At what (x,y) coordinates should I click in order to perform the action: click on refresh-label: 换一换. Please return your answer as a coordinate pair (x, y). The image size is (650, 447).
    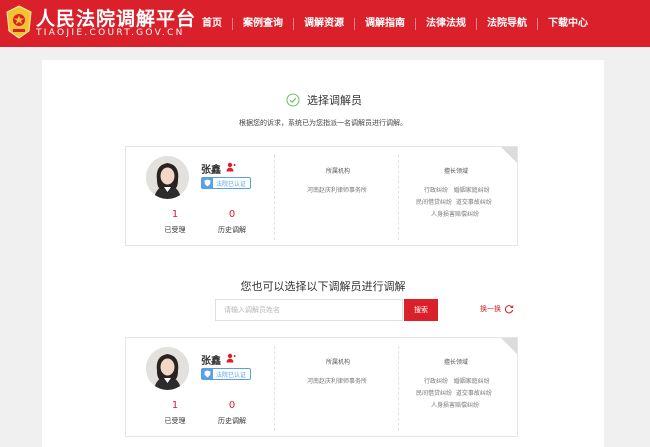
    Looking at the image, I should click on (490, 309).